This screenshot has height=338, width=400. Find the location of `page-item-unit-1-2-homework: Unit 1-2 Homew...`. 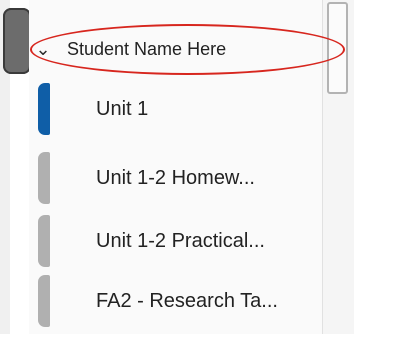

page-item-unit-1-2-homework: Unit 1-2 Homew... is located at coordinates (176, 178).